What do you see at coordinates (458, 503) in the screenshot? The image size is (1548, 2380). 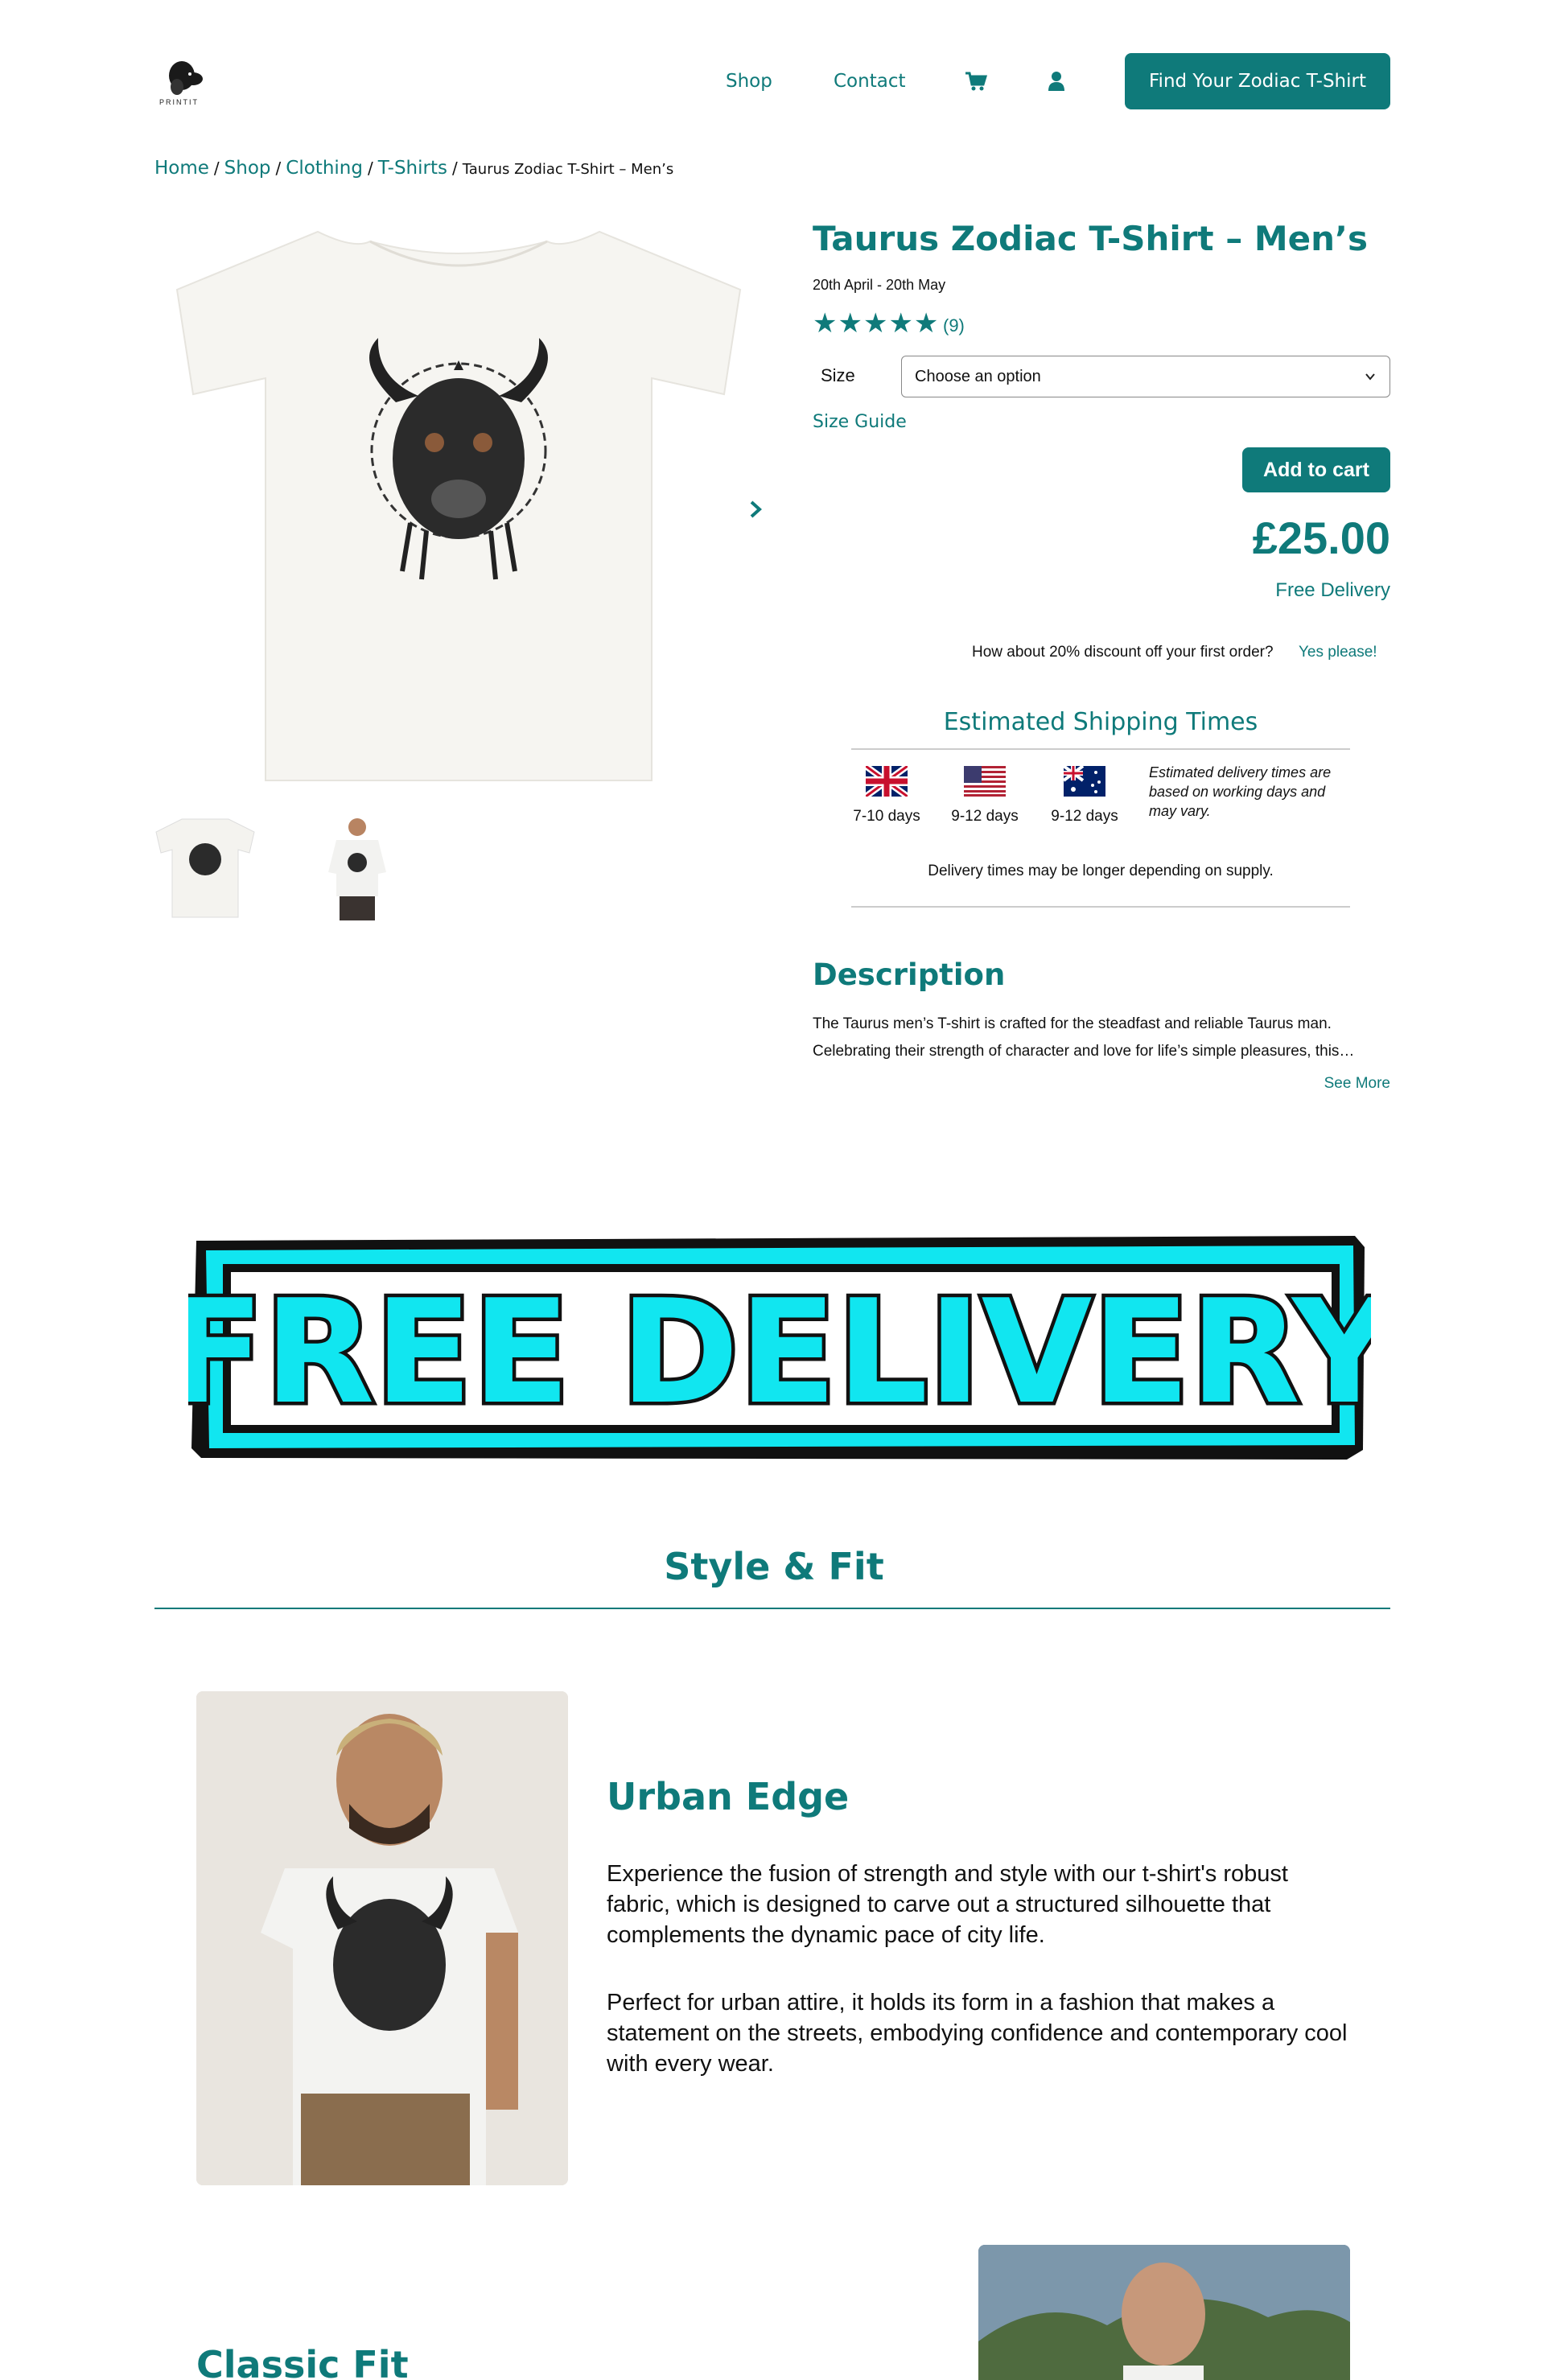 I see `product-main-image` at bounding box center [458, 503].